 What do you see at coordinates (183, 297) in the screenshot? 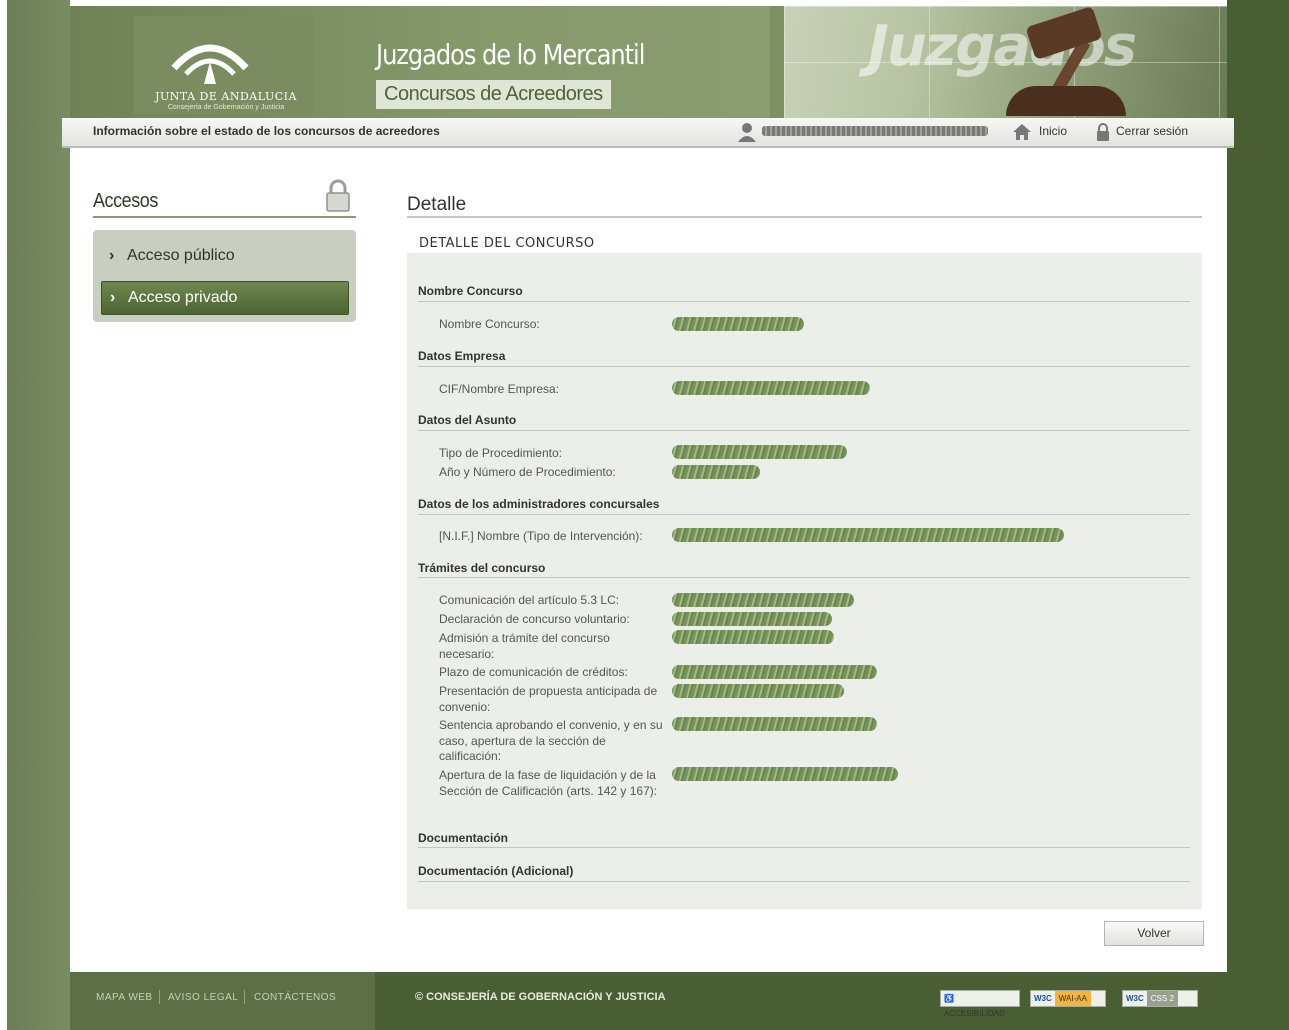
I see `sidebar-item-label: Acceso privado` at bounding box center [183, 297].